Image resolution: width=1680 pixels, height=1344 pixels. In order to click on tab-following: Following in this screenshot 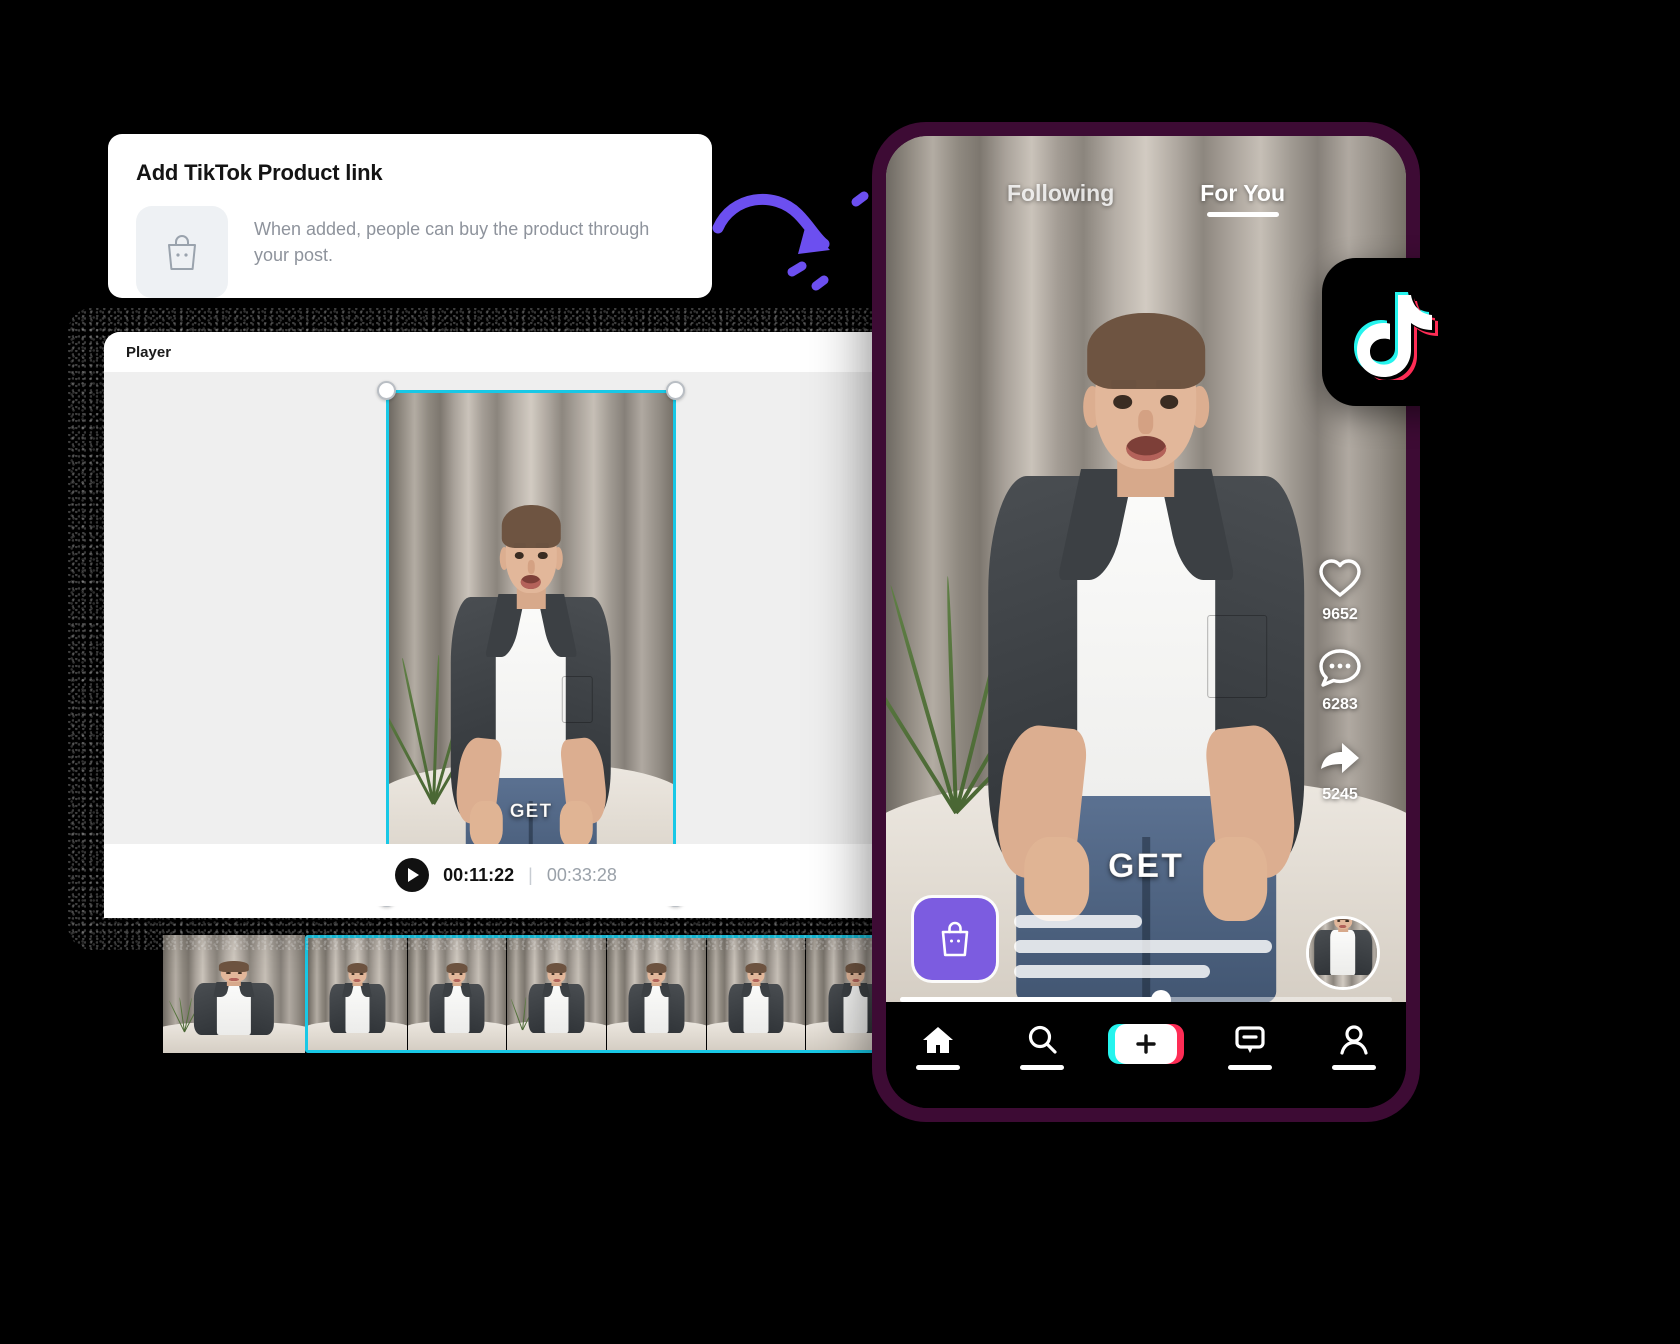, I will do `click(1060, 198)`.